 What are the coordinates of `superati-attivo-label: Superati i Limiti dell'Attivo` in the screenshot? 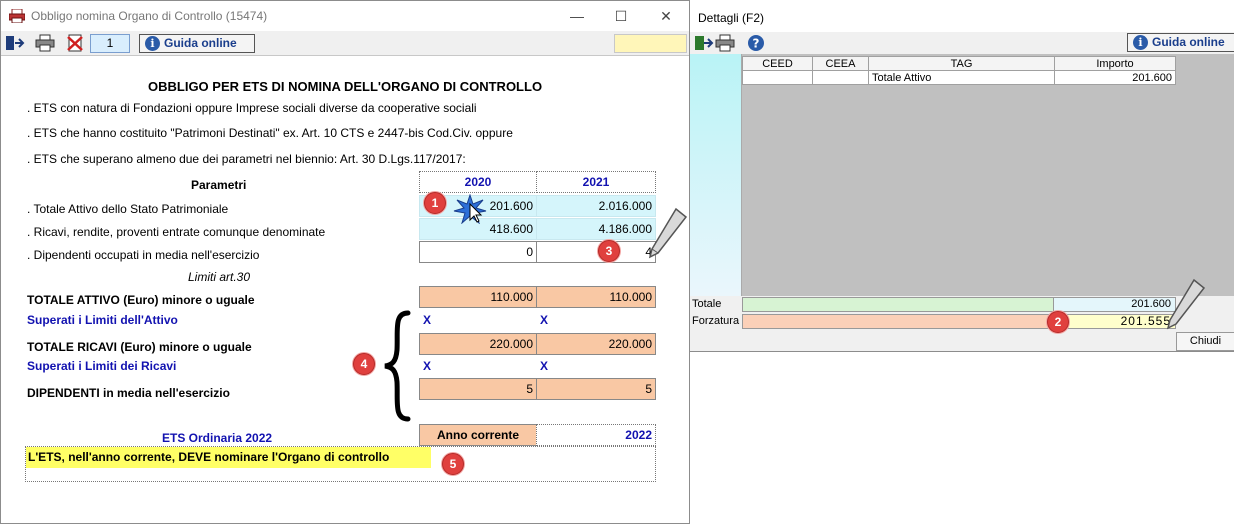 It's located at (102, 320).